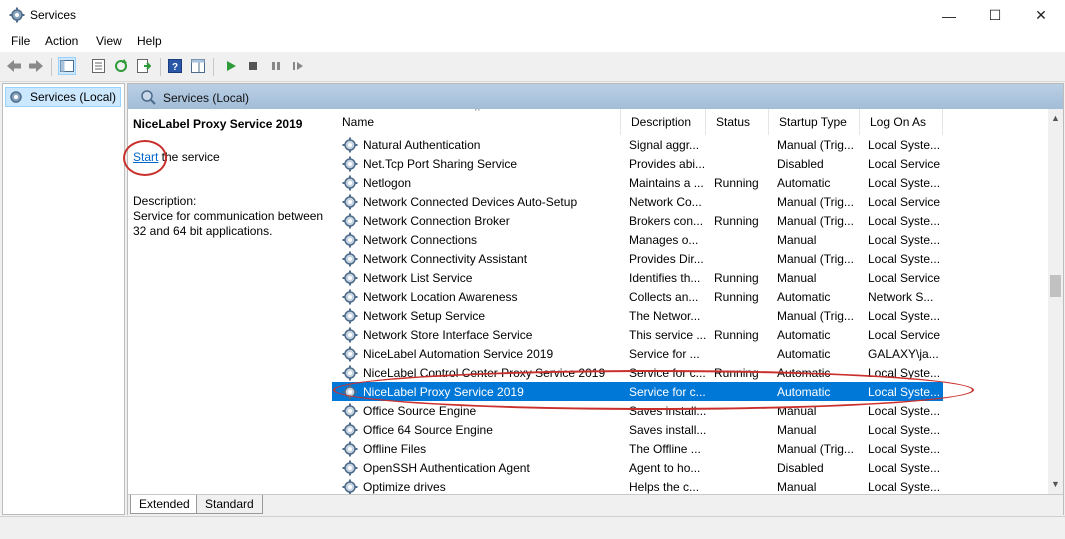  Describe the element at coordinates (1041, 15) in the screenshot. I see `close-button: ✕` at that location.